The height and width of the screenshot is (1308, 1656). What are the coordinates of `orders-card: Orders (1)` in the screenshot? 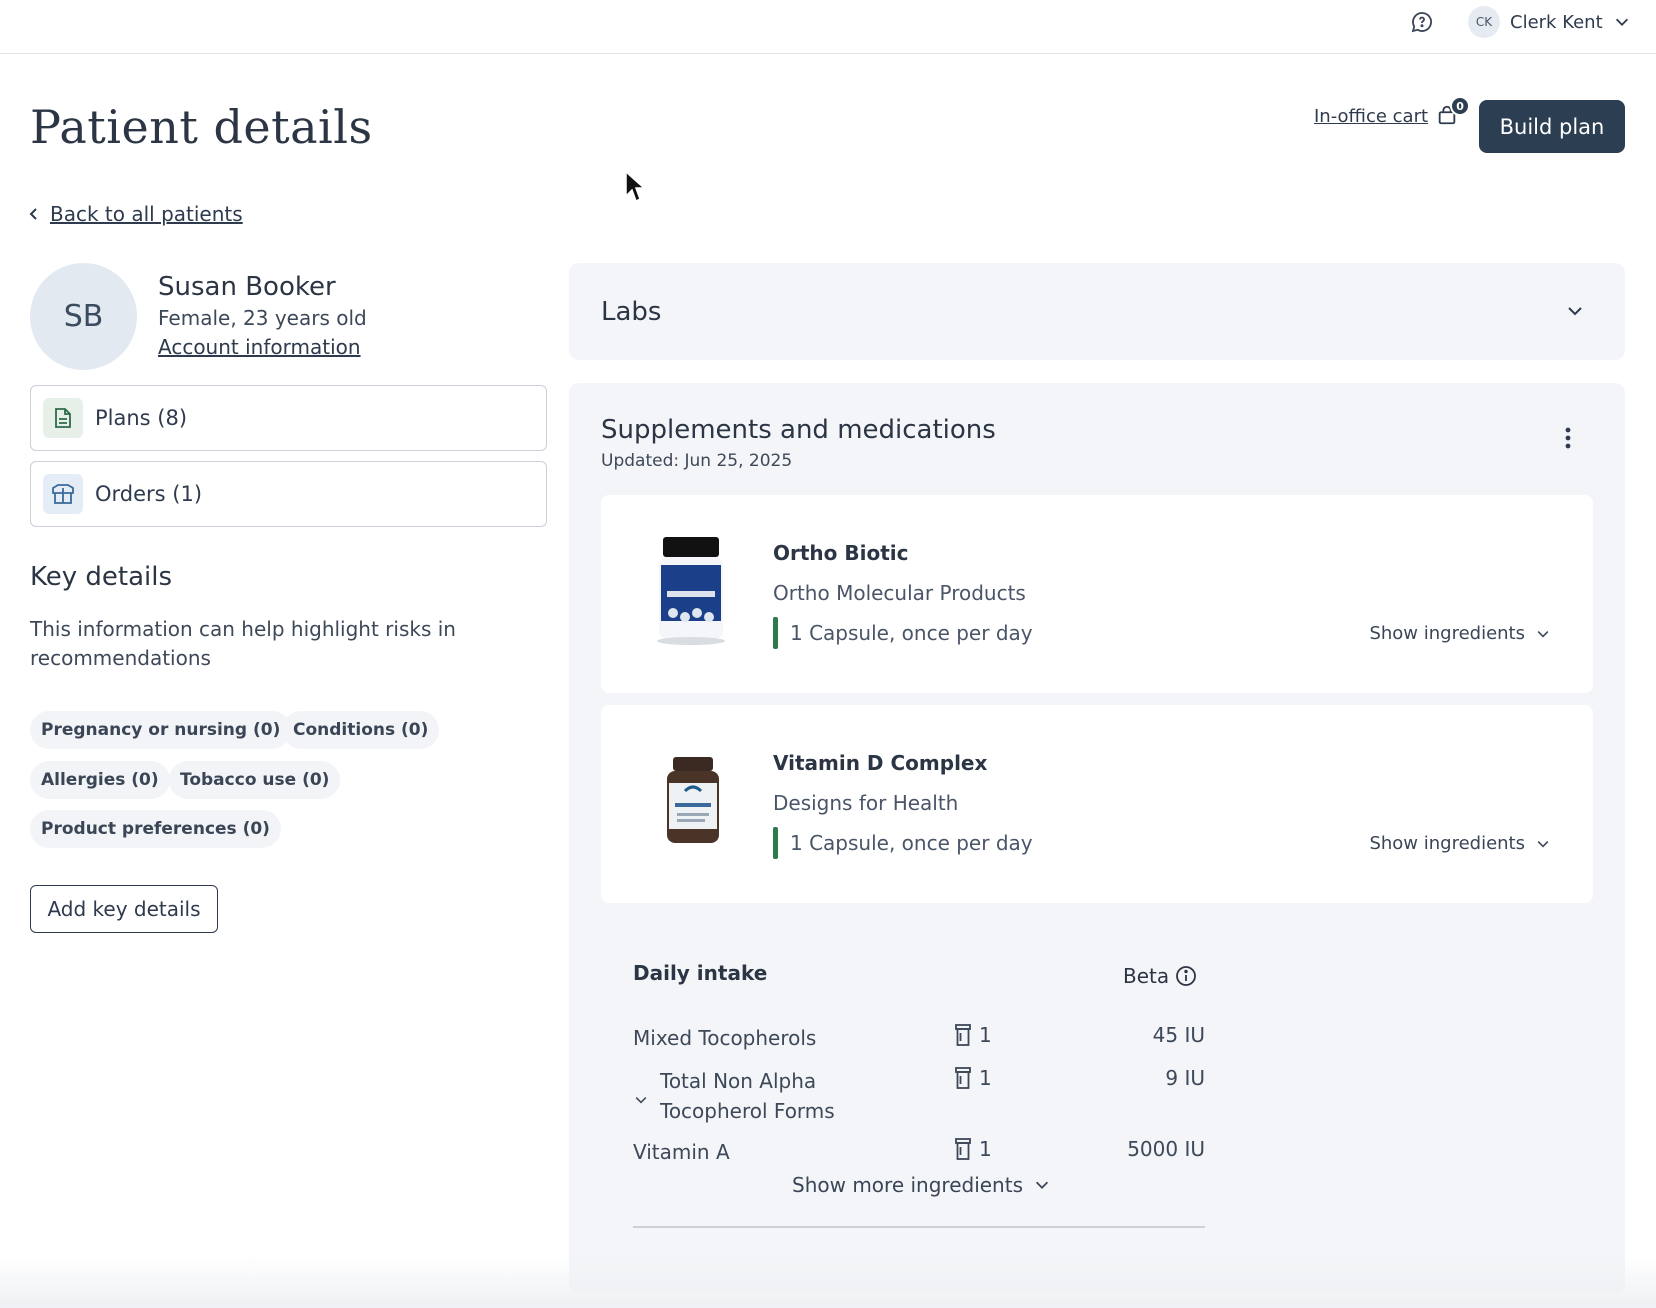 It's located at (288, 494).